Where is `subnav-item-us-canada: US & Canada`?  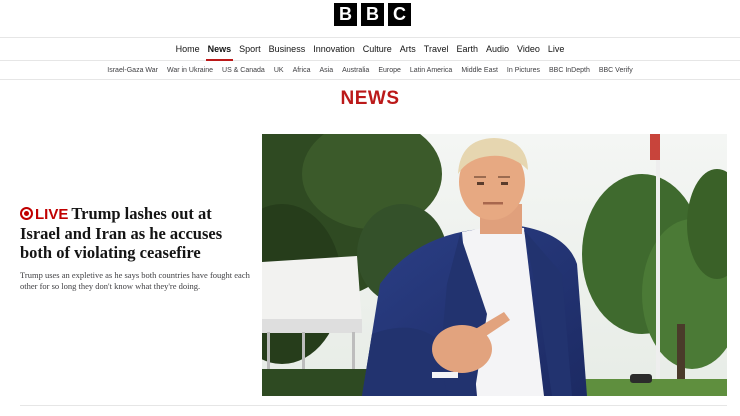
subnav-item-us-canada: US & Canada is located at coordinates (244, 70).